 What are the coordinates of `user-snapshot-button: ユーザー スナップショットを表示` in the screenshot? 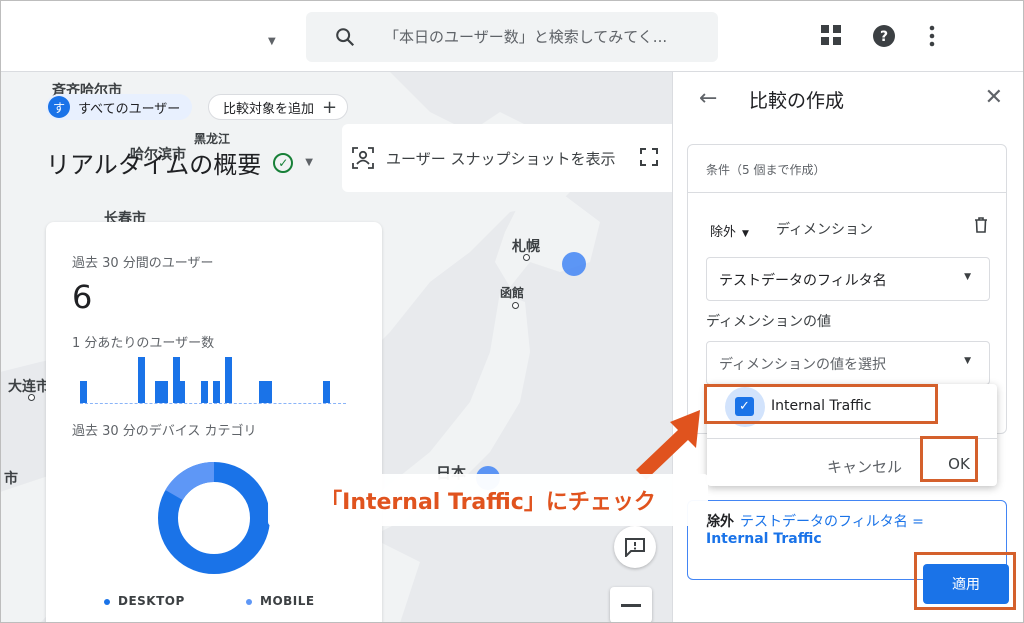 It's located at (507, 158).